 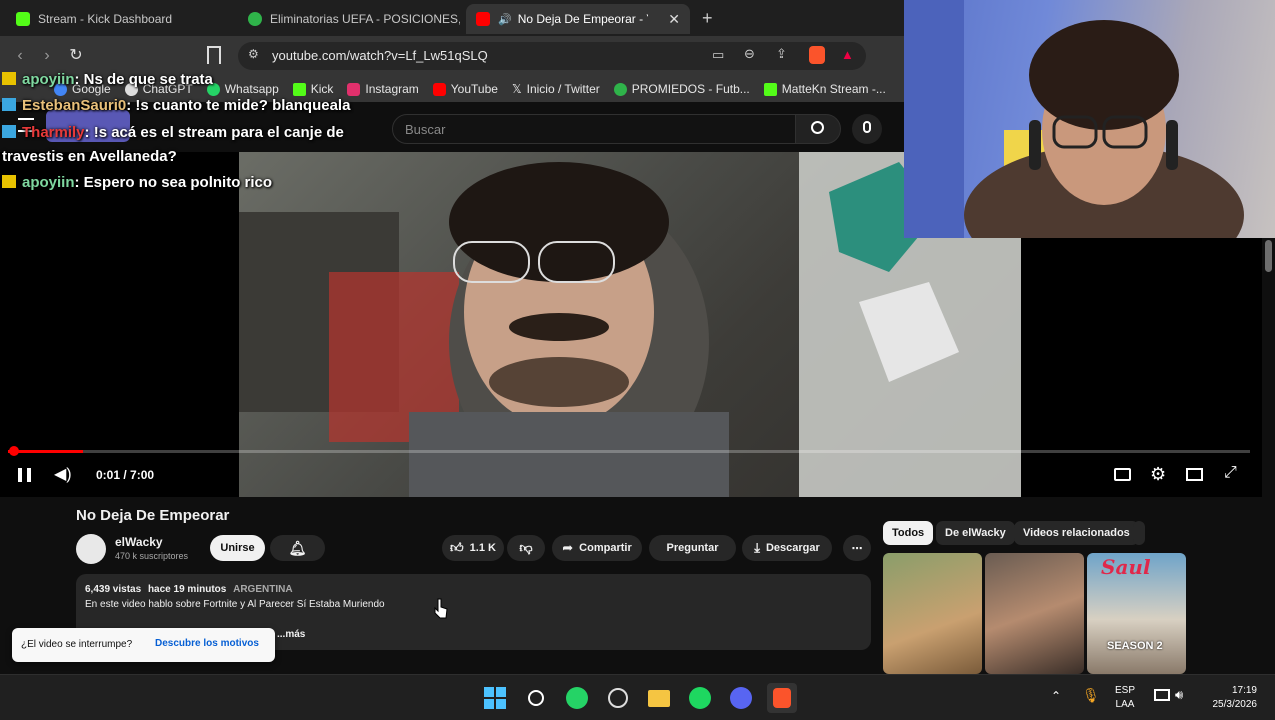 I want to click on avatar, so click(x=91, y=549).